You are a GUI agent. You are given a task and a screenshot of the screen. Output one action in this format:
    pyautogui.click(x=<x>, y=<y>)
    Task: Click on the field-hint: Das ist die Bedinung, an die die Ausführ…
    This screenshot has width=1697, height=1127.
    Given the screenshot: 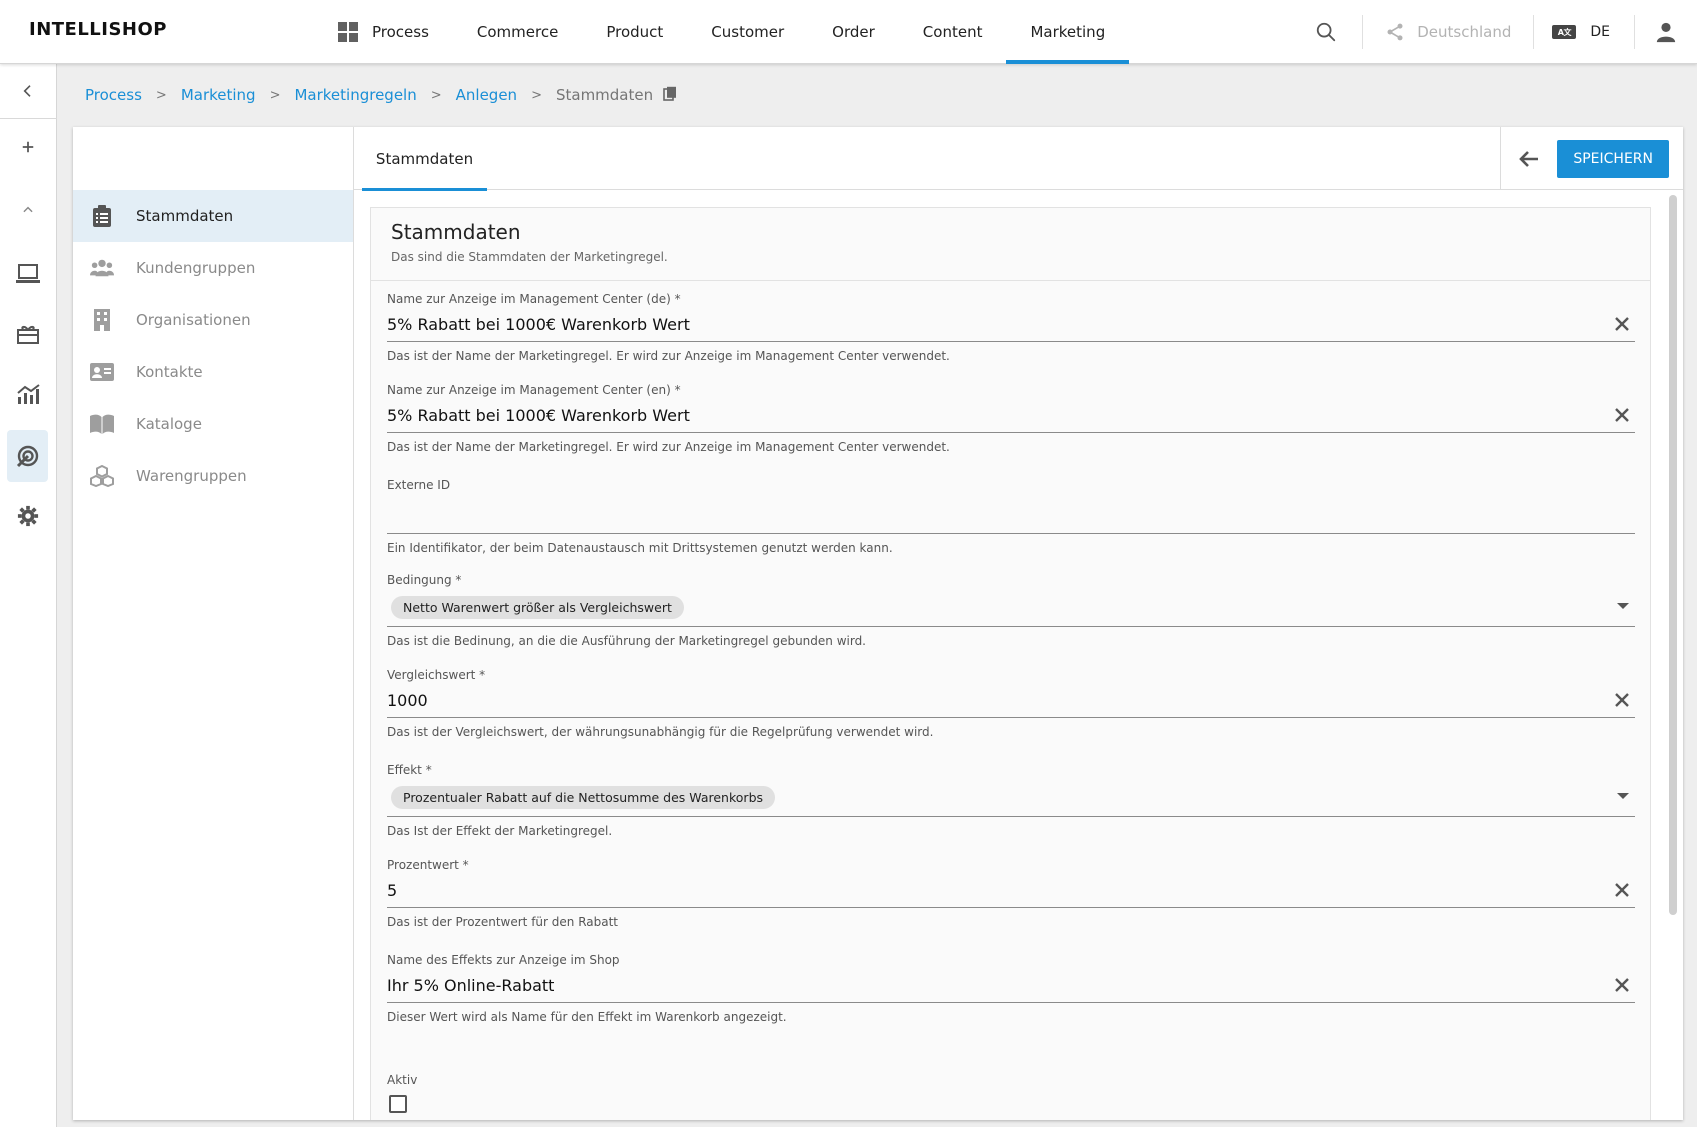 What is the action you would take?
    pyautogui.click(x=626, y=641)
    